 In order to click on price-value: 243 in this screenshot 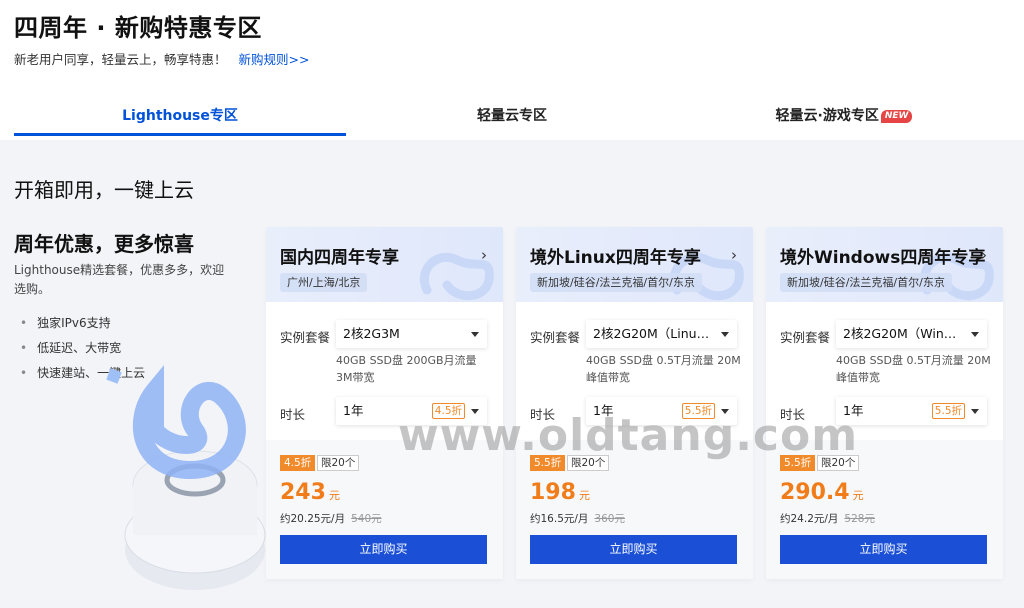, I will do `click(303, 492)`.